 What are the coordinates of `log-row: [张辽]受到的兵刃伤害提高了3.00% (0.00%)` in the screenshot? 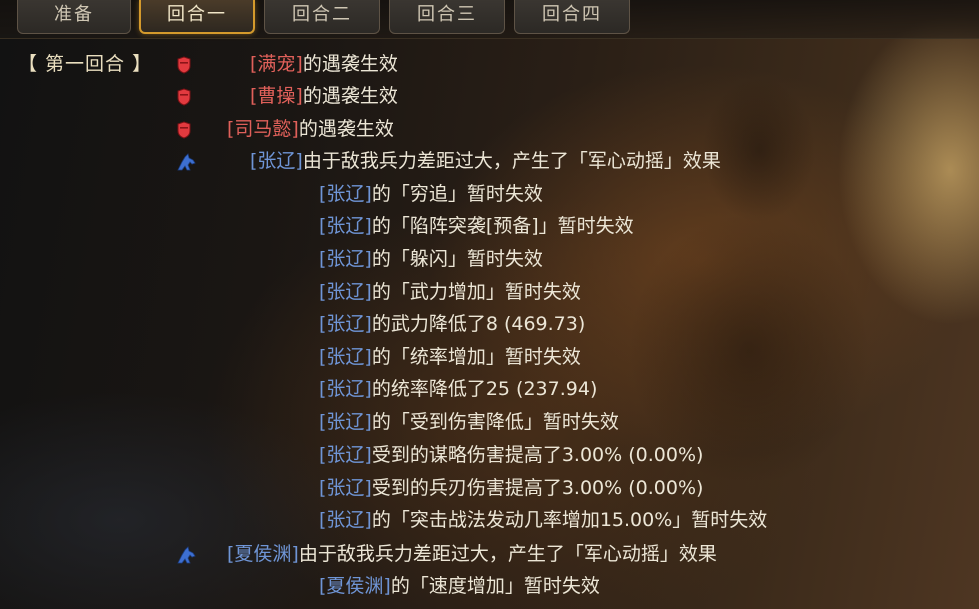 It's located at (511, 488).